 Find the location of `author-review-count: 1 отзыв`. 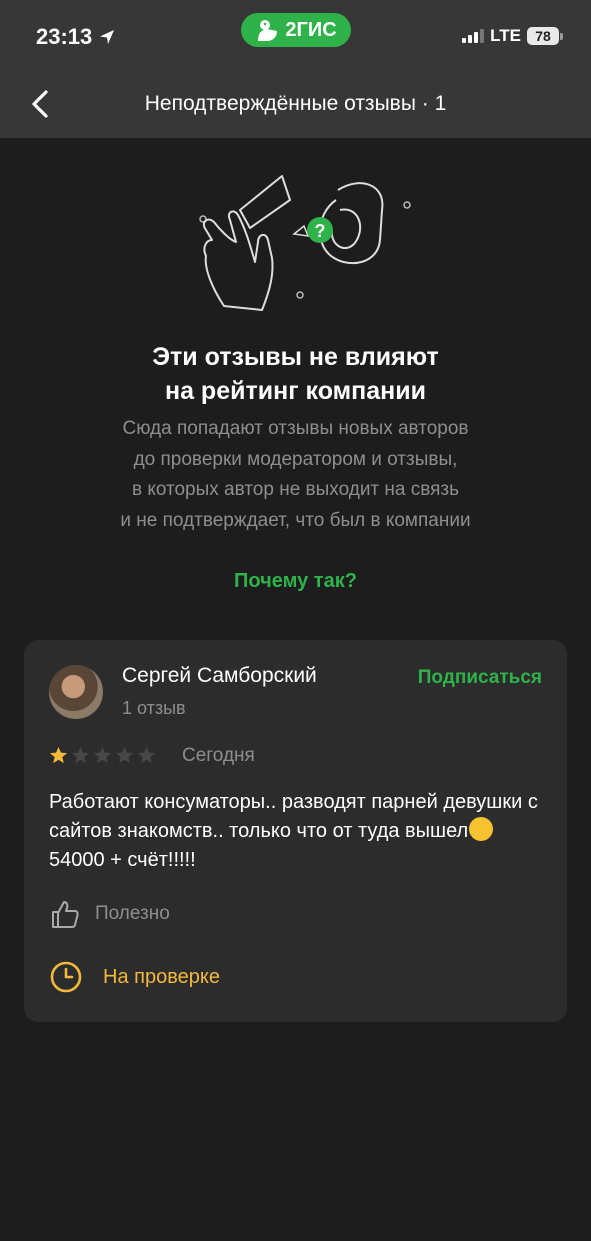

author-review-count: 1 отзыв is located at coordinates (154, 708).